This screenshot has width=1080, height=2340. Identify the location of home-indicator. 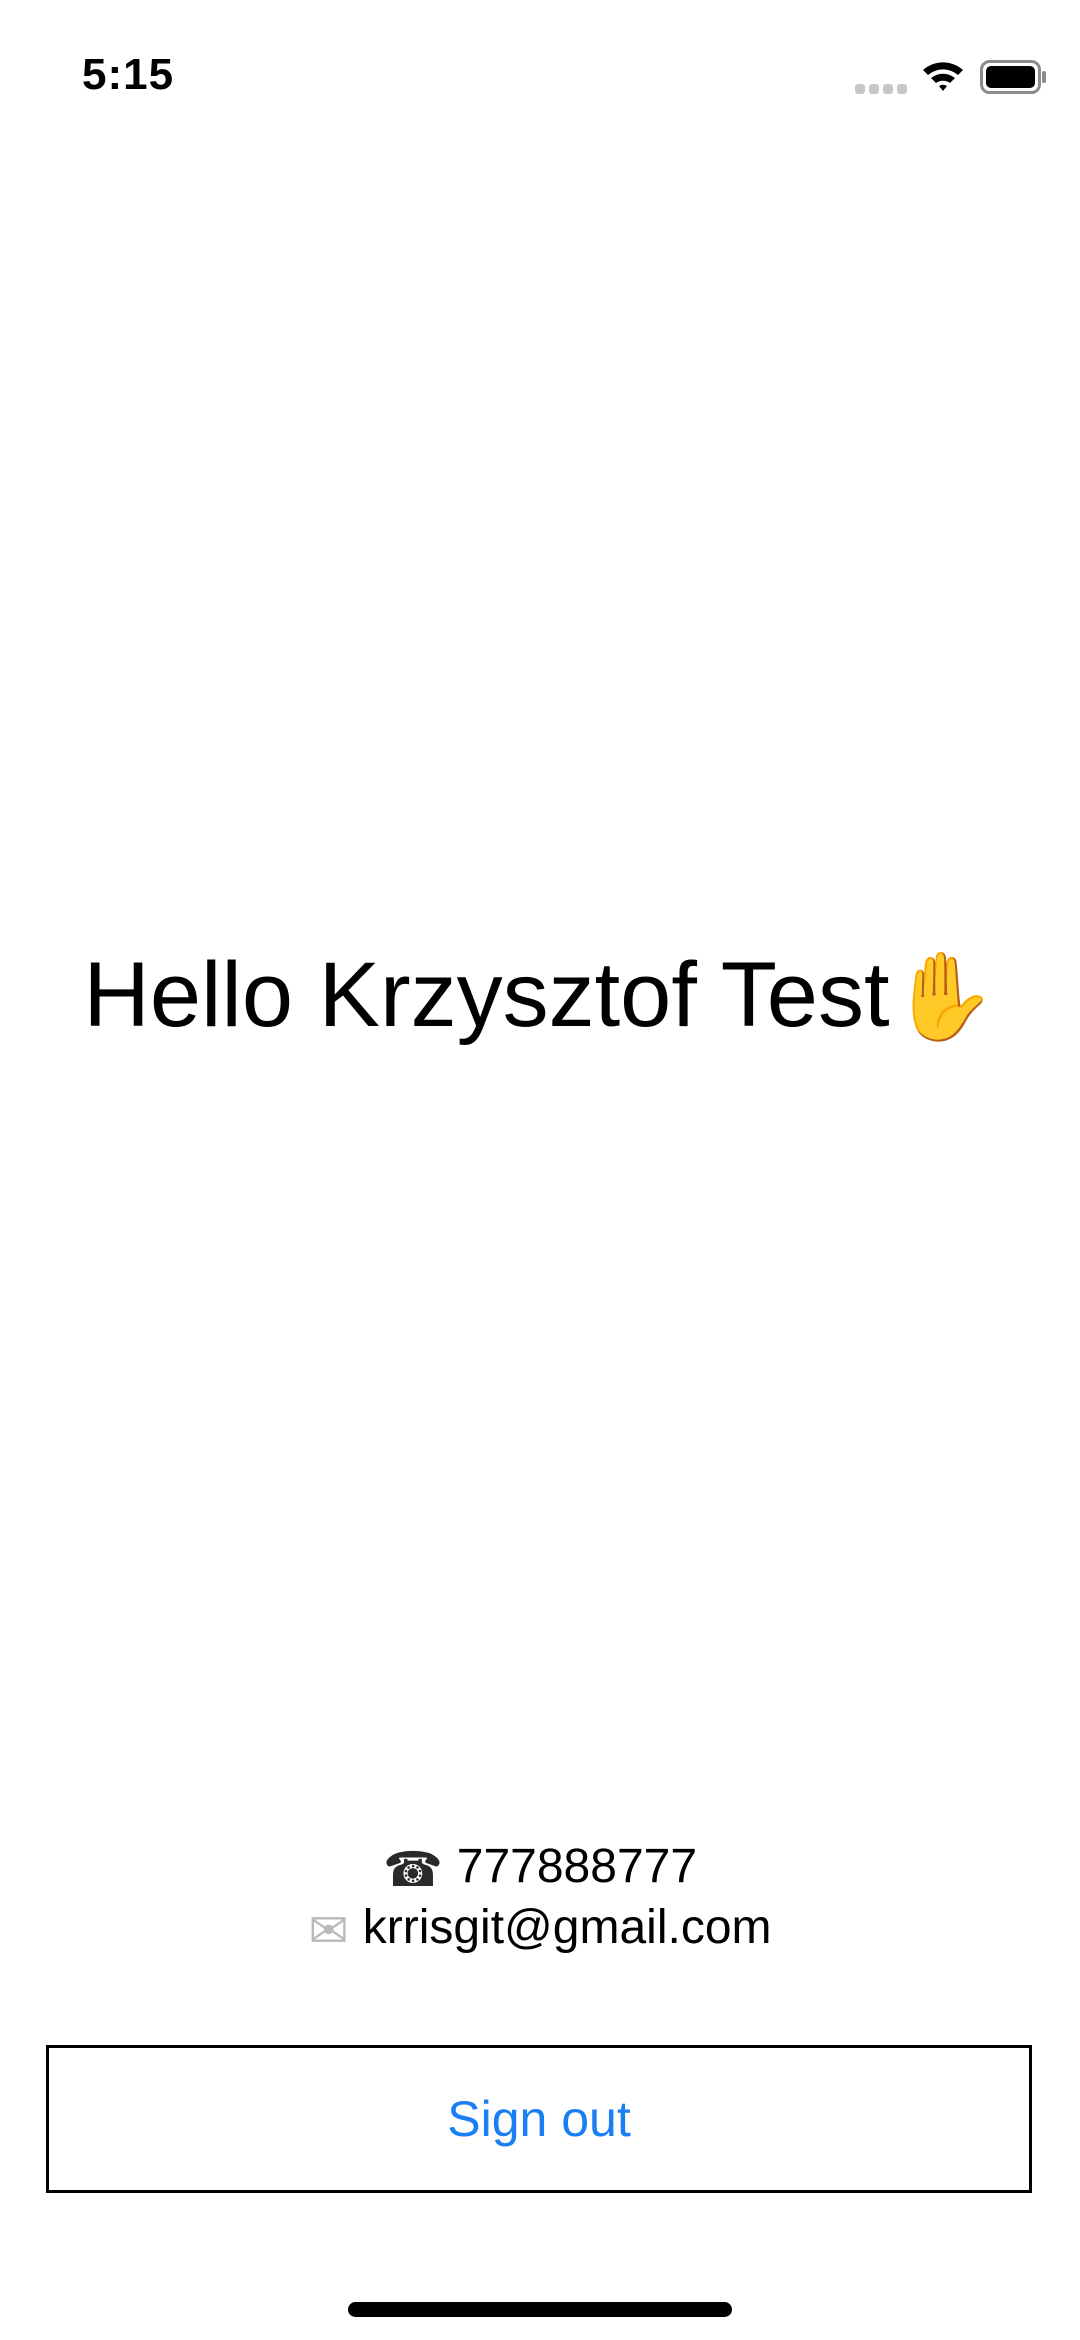
(540, 2309).